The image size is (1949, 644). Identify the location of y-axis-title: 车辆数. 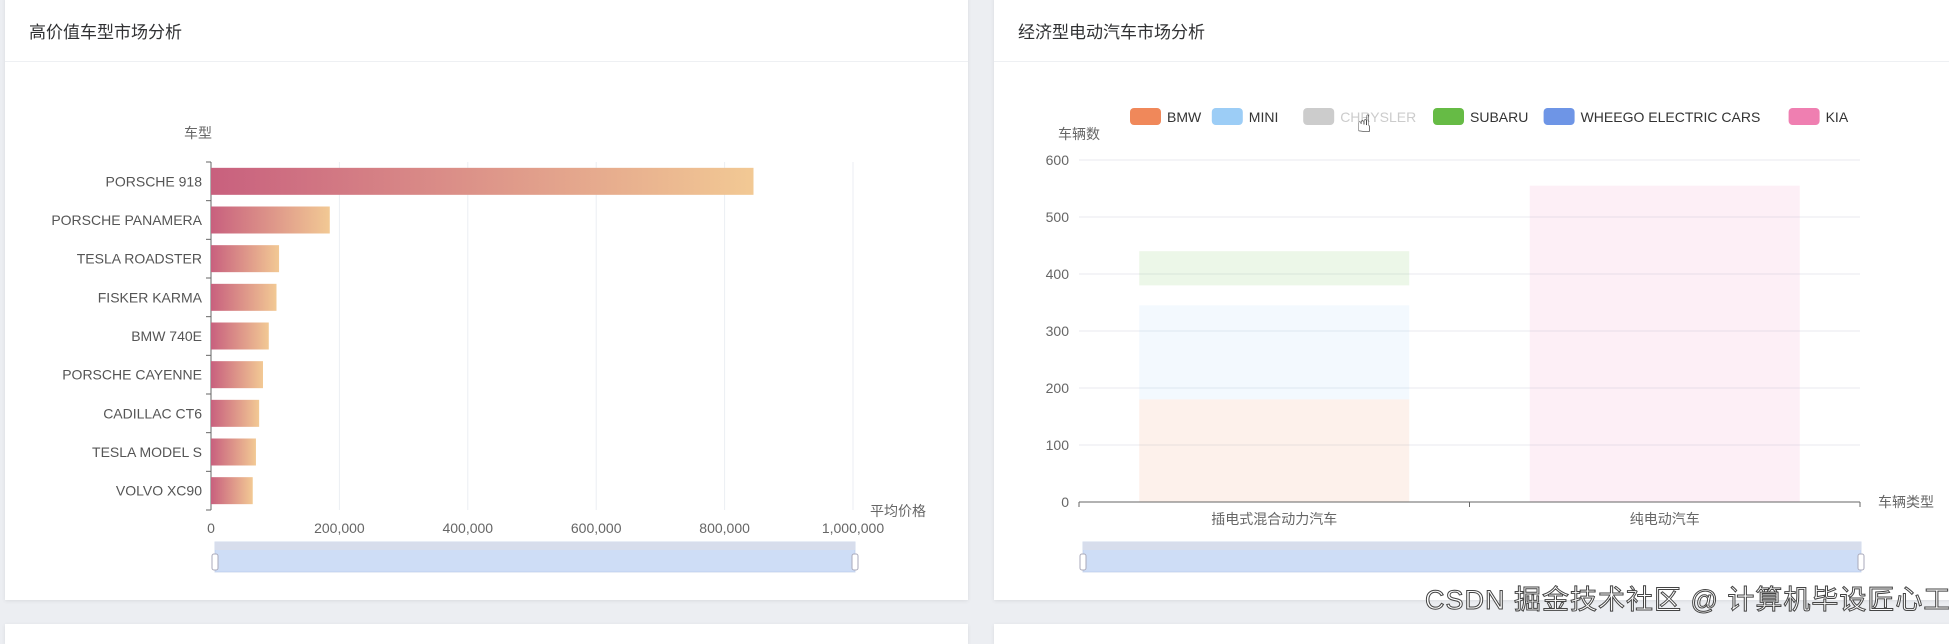
(1079, 134).